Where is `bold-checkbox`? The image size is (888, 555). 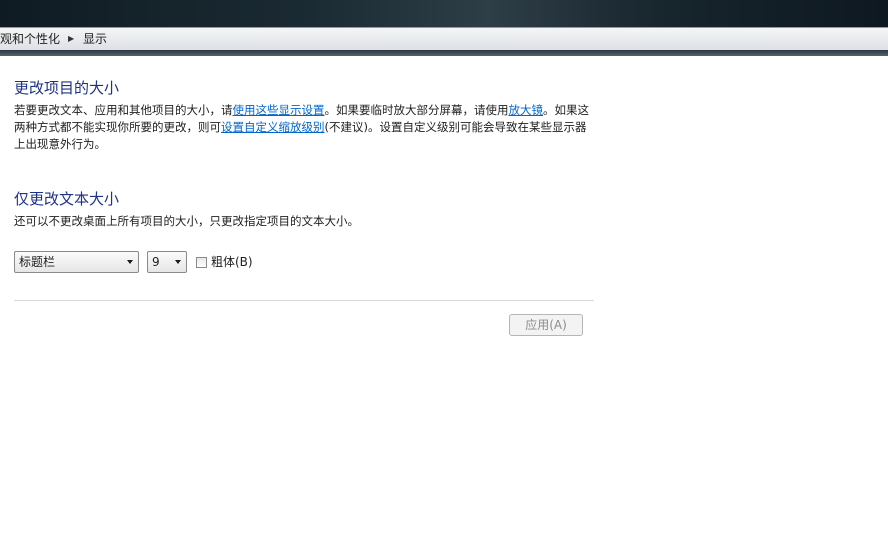
bold-checkbox is located at coordinates (201, 262).